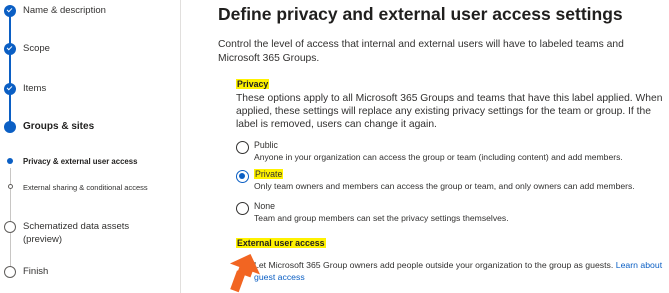 This screenshot has width=669, height=293. I want to click on step-label: Items, so click(35, 88).